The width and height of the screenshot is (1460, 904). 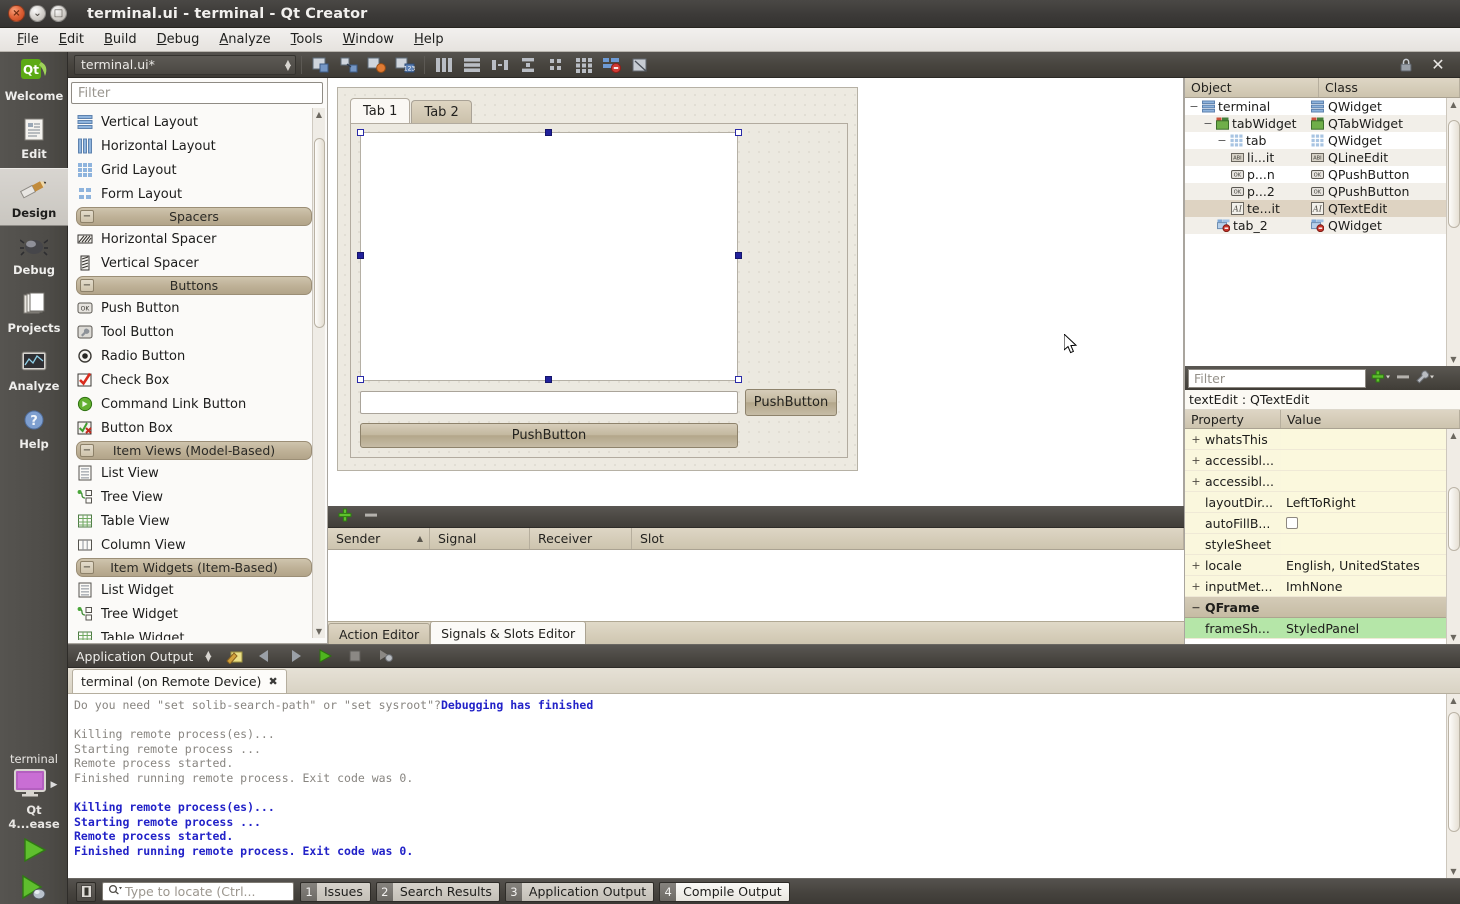 What do you see at coordinates (581, 538) in the screenshot?
I see `column-receiver: Receiver` at bounding box center [581, 538].